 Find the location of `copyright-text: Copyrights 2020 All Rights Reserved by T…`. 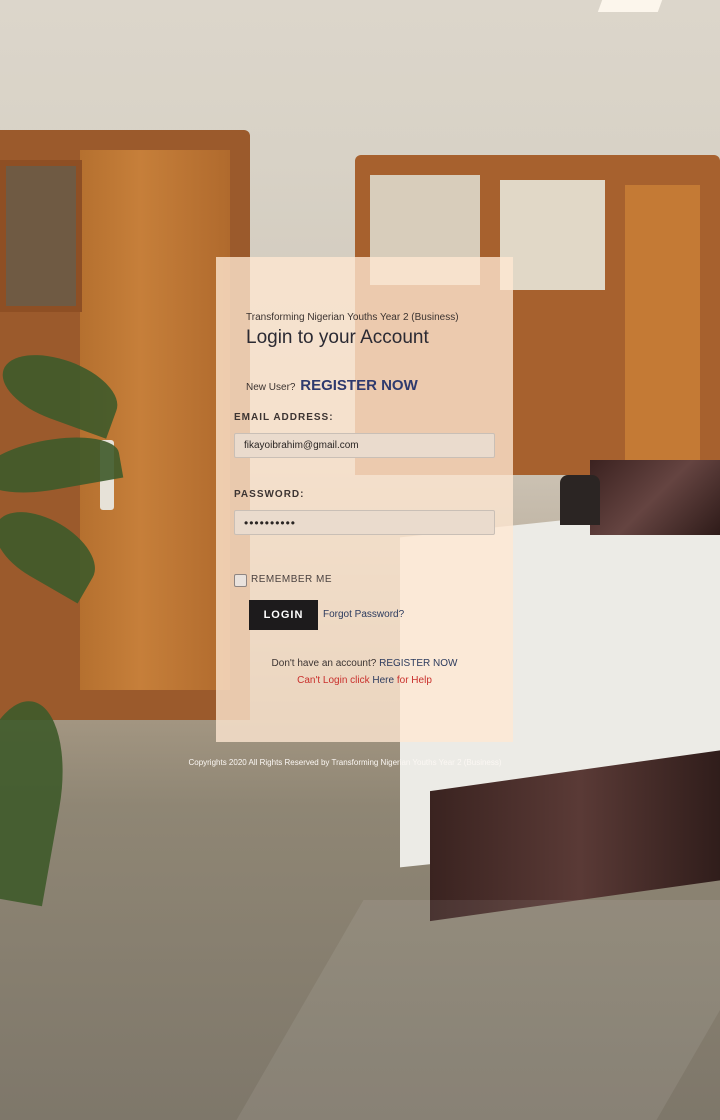

copyright-text: Copyrights 2020 All Rights Reserved by T… is located at coordinates (345, 762).